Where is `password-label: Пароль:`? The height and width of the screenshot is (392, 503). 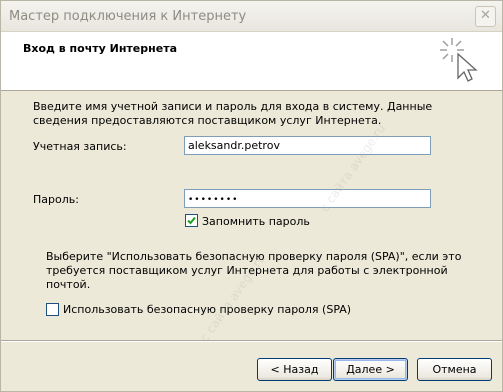 password-label: Пароль: is located at coordinates (56, 199).